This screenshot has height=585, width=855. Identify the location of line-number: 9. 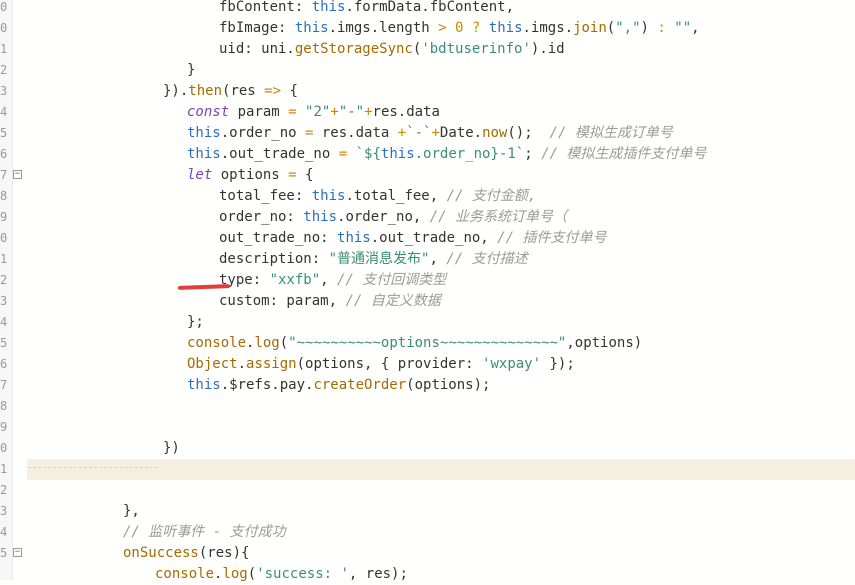
(4, 217).